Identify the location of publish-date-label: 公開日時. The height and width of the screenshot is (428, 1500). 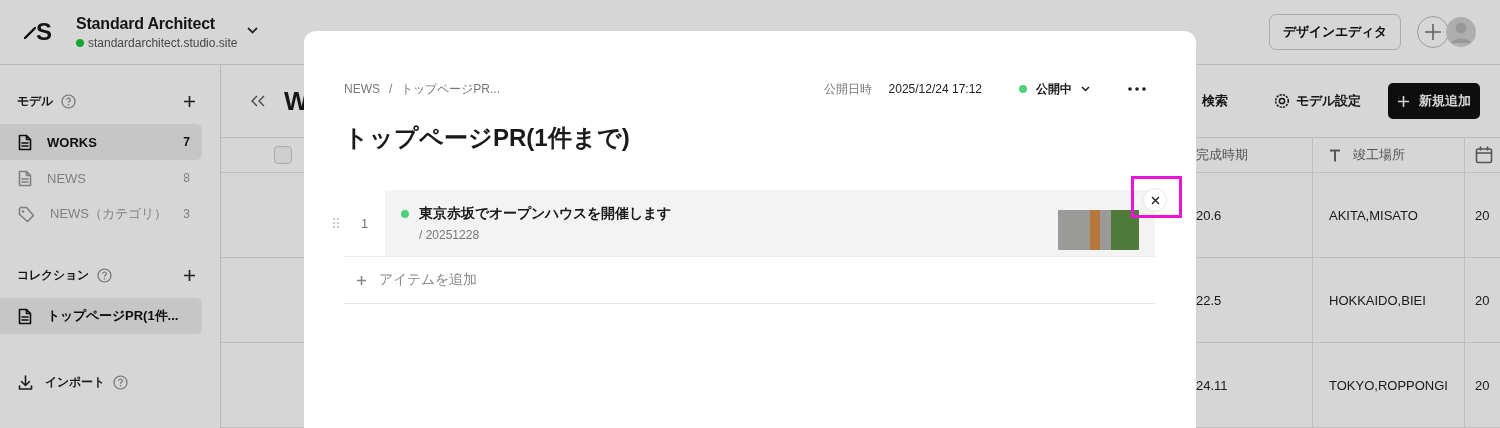
(847, 89).